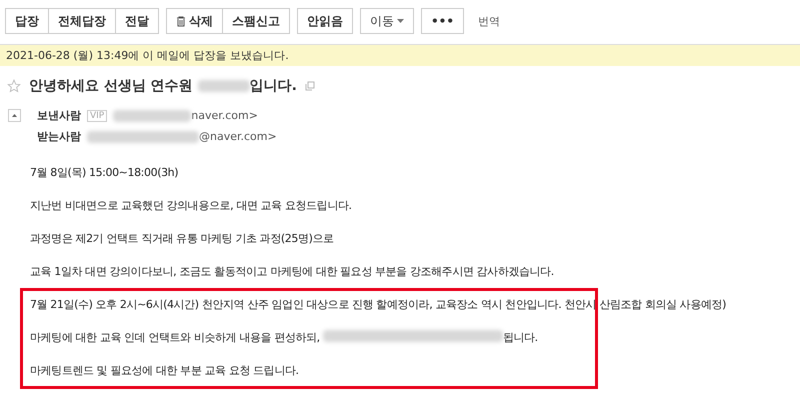  Describe the element at coordinates (309, 86) in the screenshot. I see `popout-icon` at that location.